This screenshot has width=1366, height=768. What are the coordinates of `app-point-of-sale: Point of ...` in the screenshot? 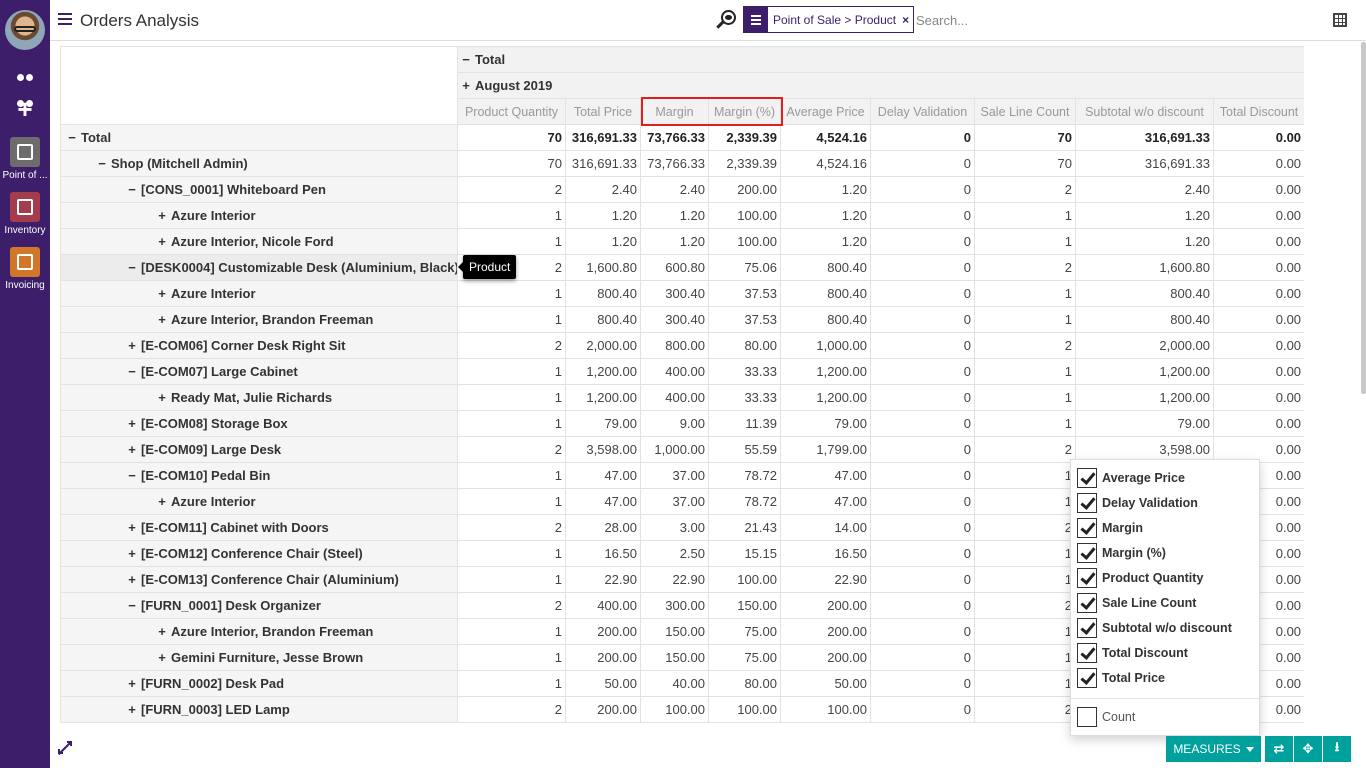 It's located at (25, 159).